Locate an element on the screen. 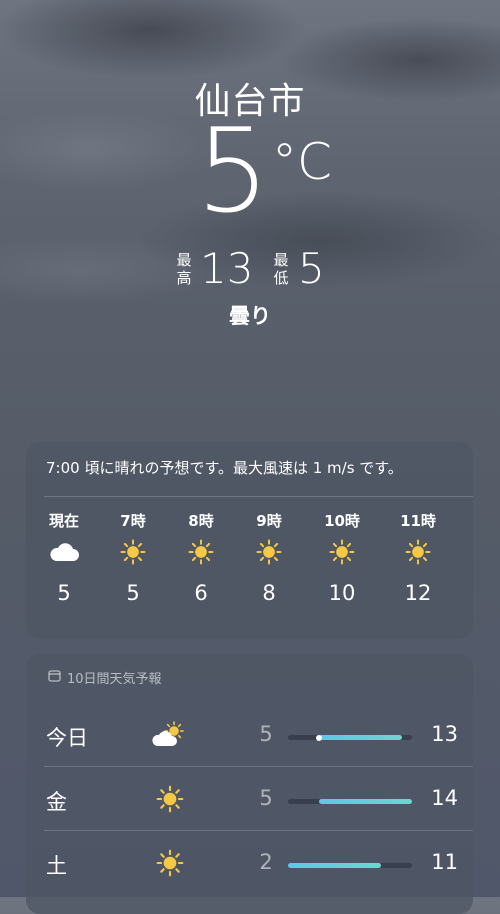 The height and width of the screenshot is (914, 500). day-label: 今日 is located at coordinates (67, 738).